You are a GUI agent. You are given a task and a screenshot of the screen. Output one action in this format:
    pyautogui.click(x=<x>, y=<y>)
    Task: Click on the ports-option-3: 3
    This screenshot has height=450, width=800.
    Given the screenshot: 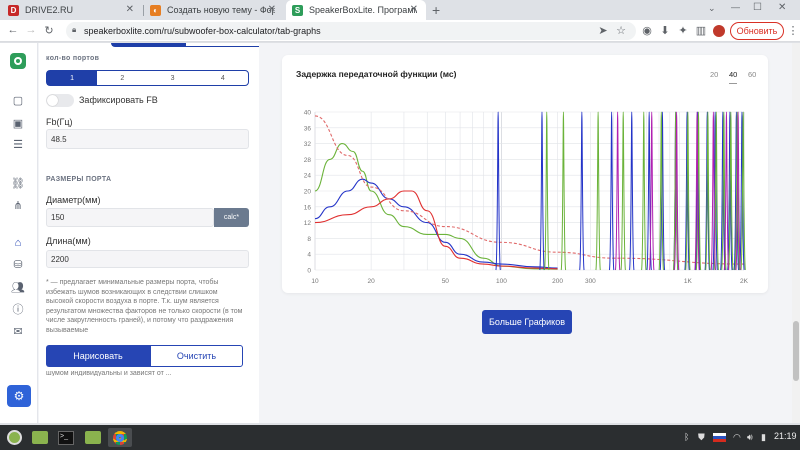 What is the action you would take?
    pyautogui.click(x=173, y=78)
    